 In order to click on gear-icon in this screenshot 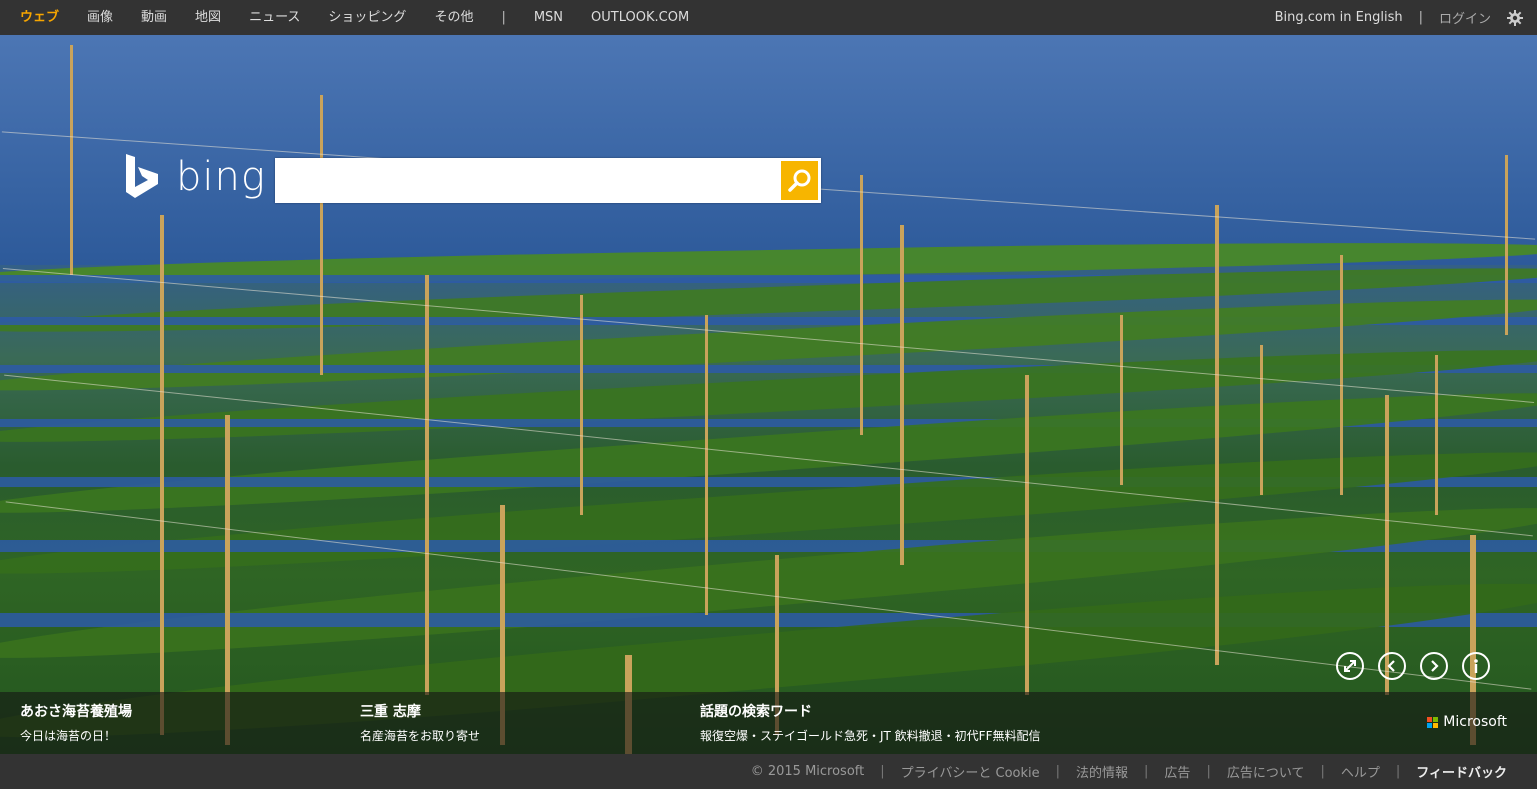, I will do `click(1515, 17)`.